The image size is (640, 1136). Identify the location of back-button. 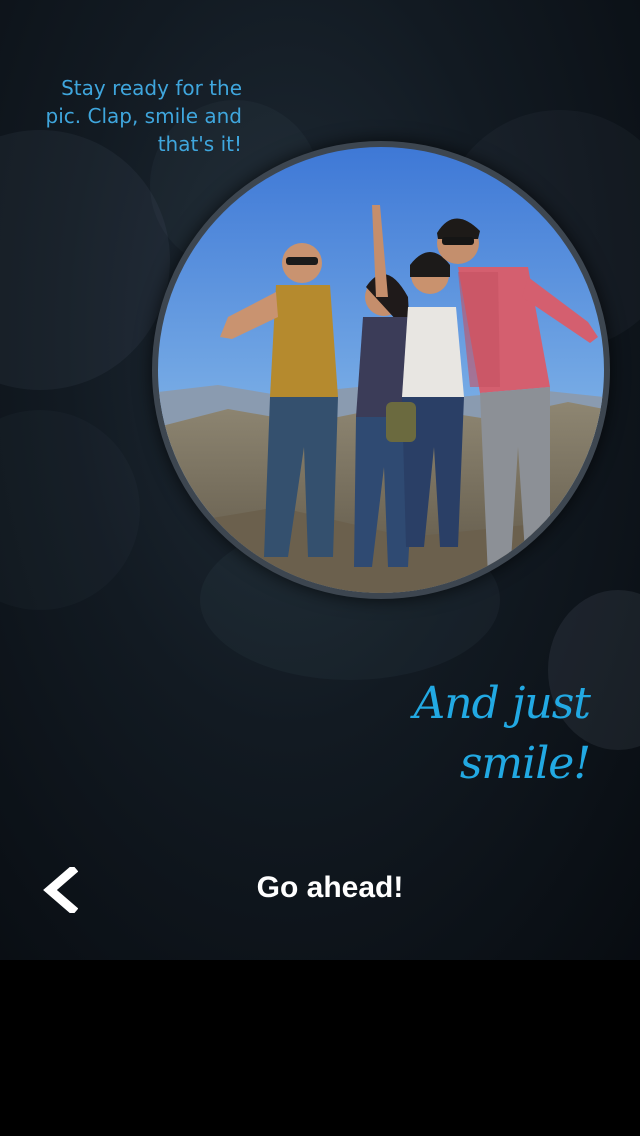
(60, 890).